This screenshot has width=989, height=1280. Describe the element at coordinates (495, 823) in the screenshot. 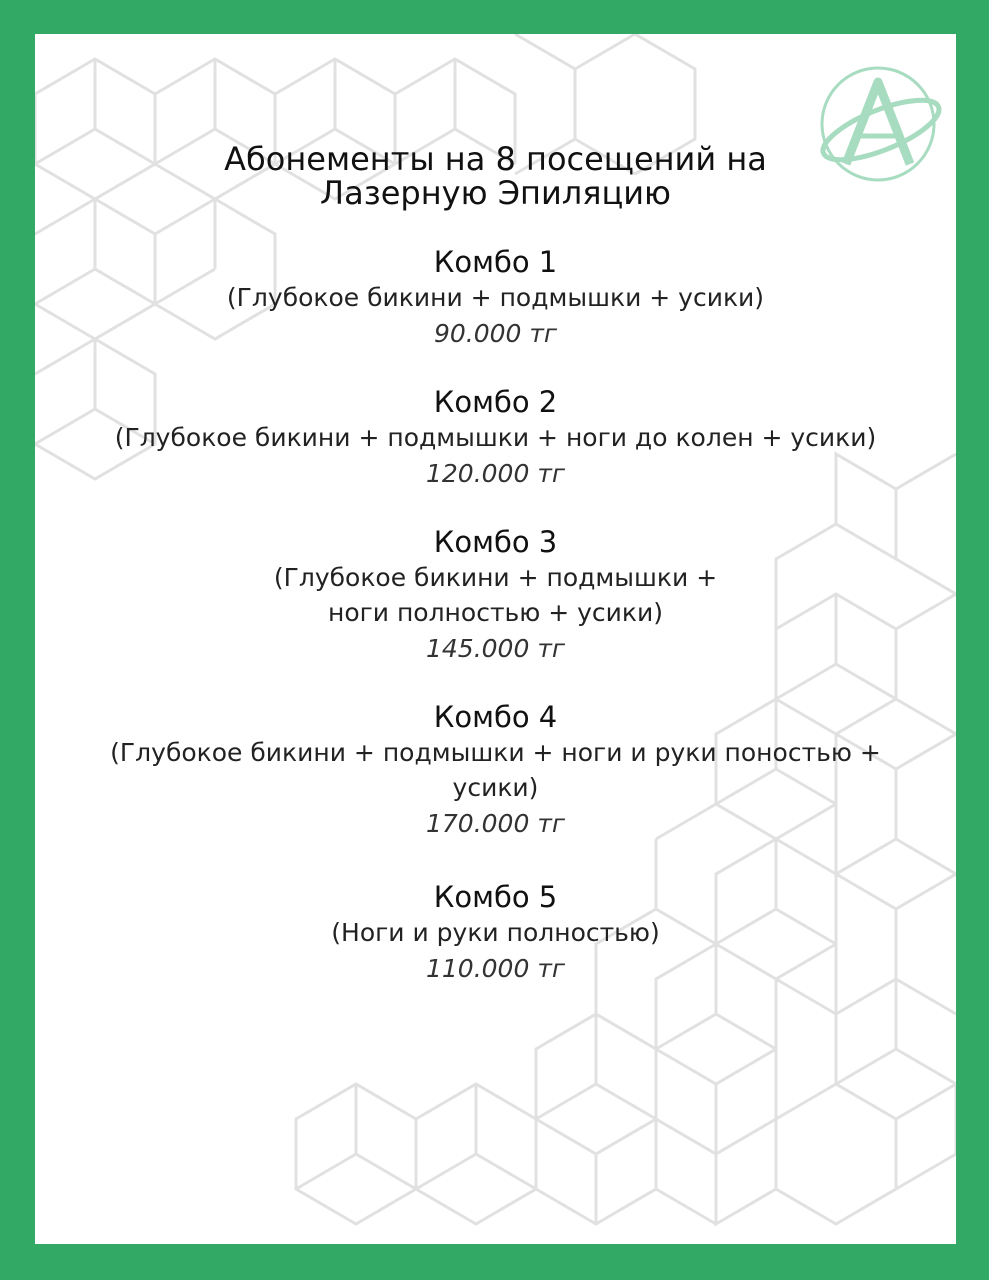

I see `combo-price: 170.000 тг` at that location.